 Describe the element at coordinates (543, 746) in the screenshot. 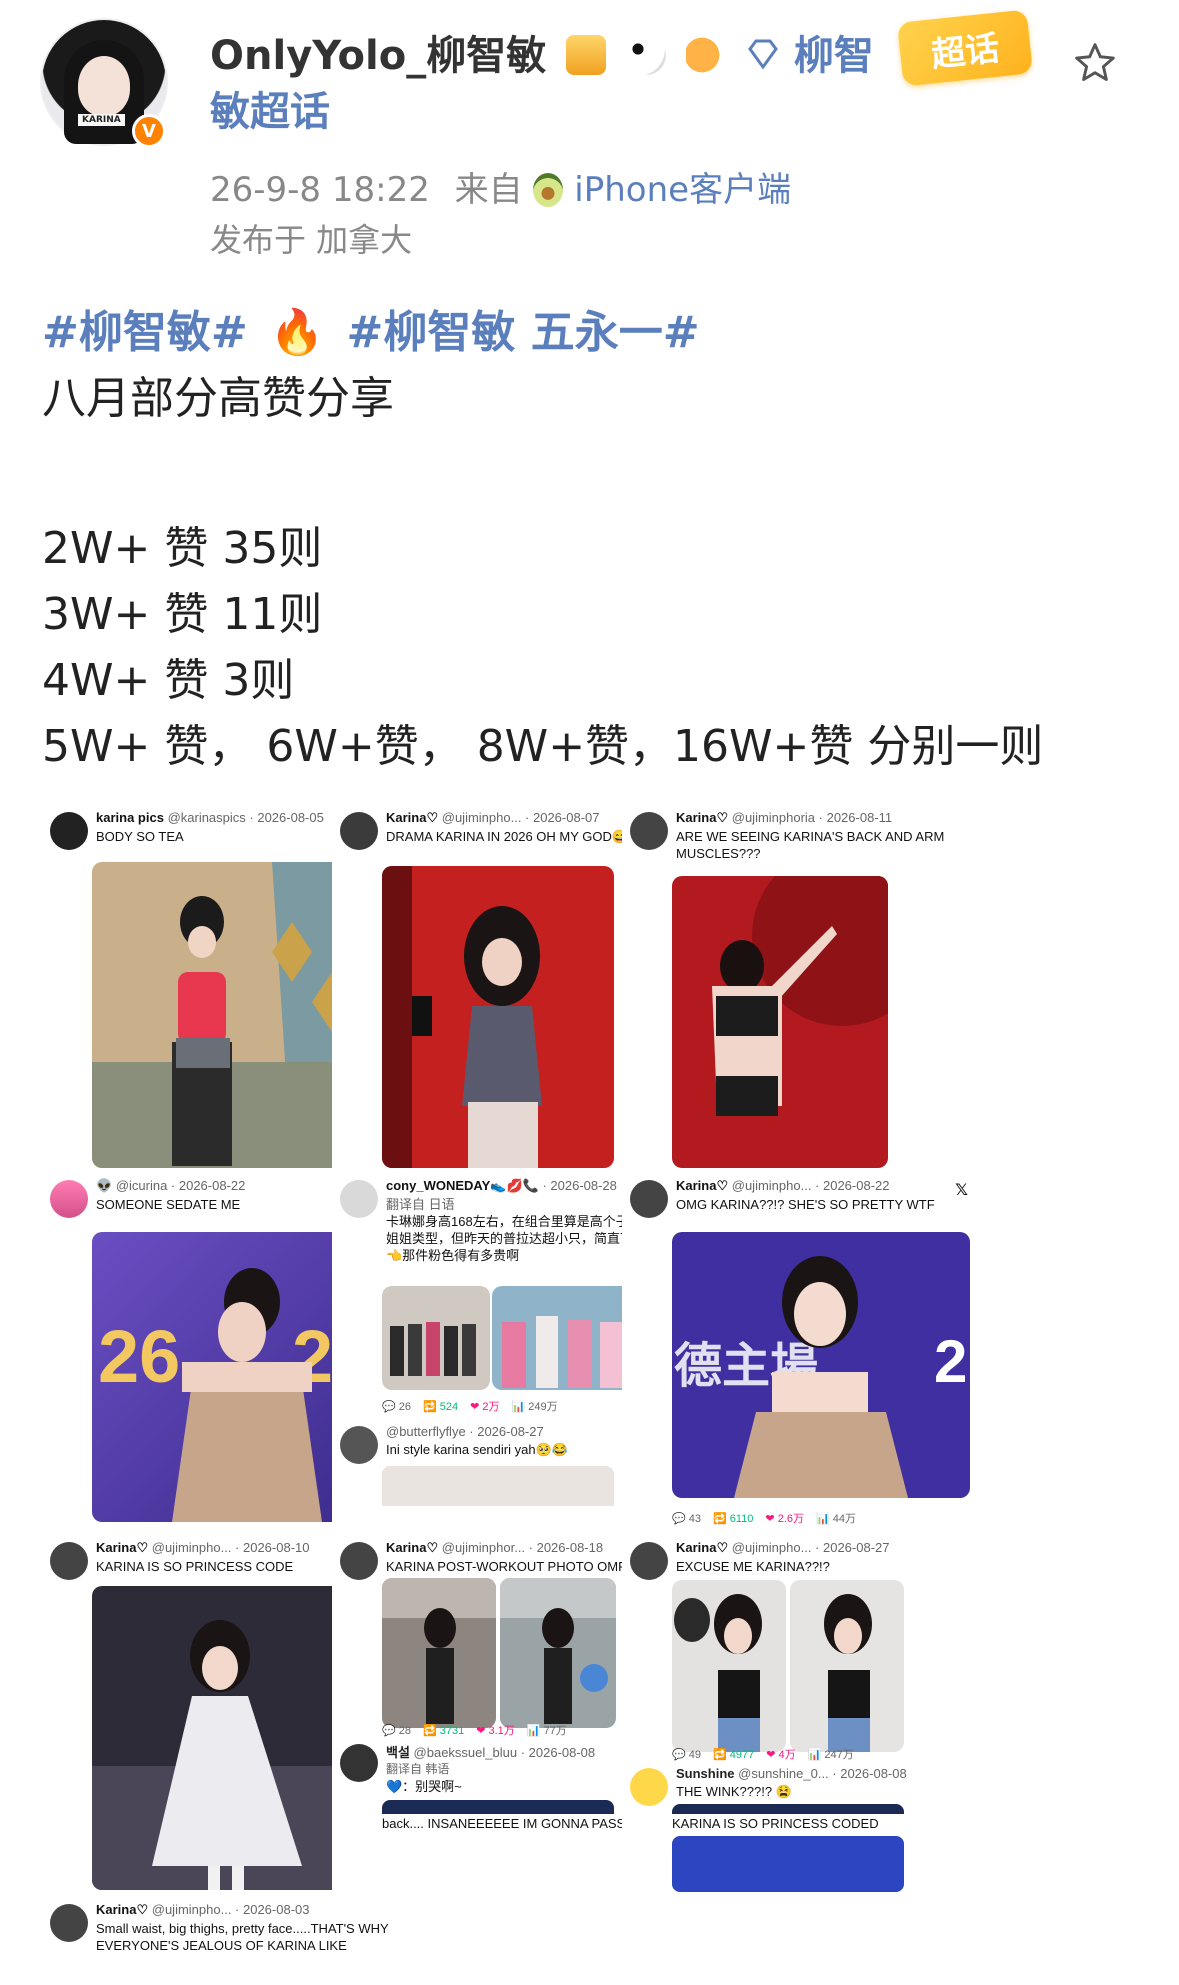

I see `stat-line: 5W+ 赞， 6W+赞， 8W+赞，16W+赞 分别一则` at that location.